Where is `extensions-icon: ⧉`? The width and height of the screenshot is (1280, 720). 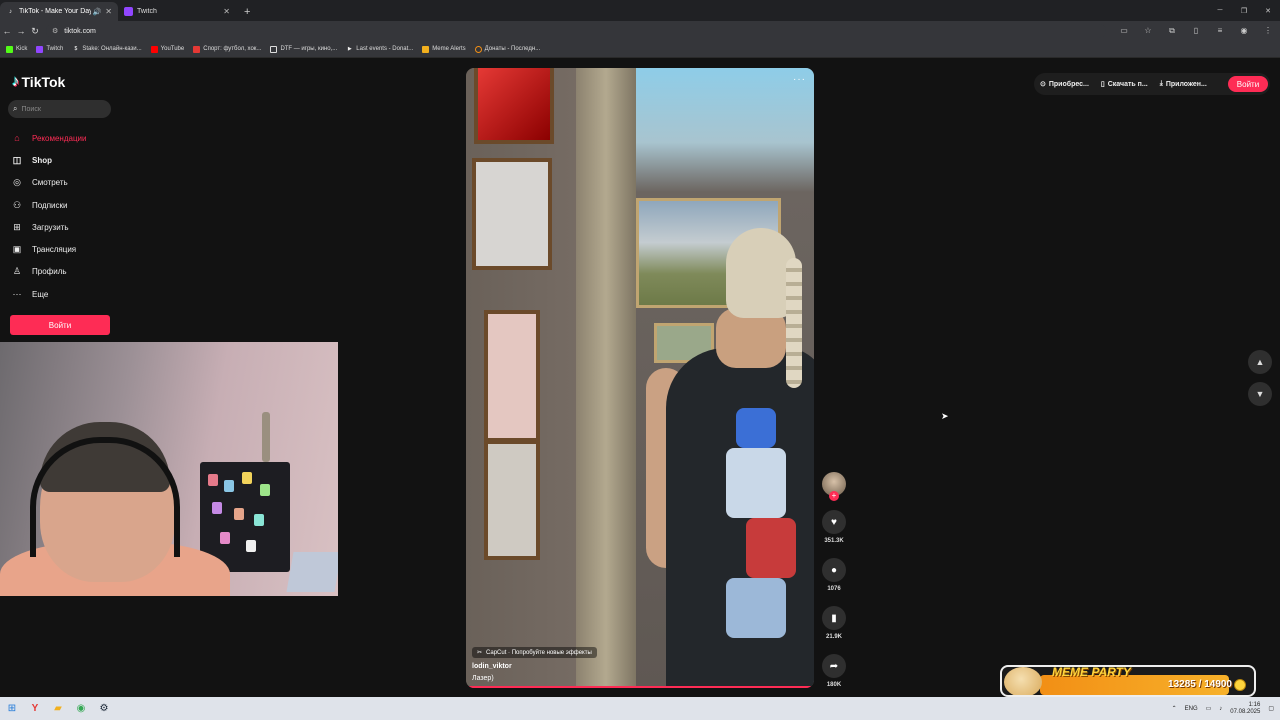
extensions-icon: ⧉ is located at coordinates (1172, 31).